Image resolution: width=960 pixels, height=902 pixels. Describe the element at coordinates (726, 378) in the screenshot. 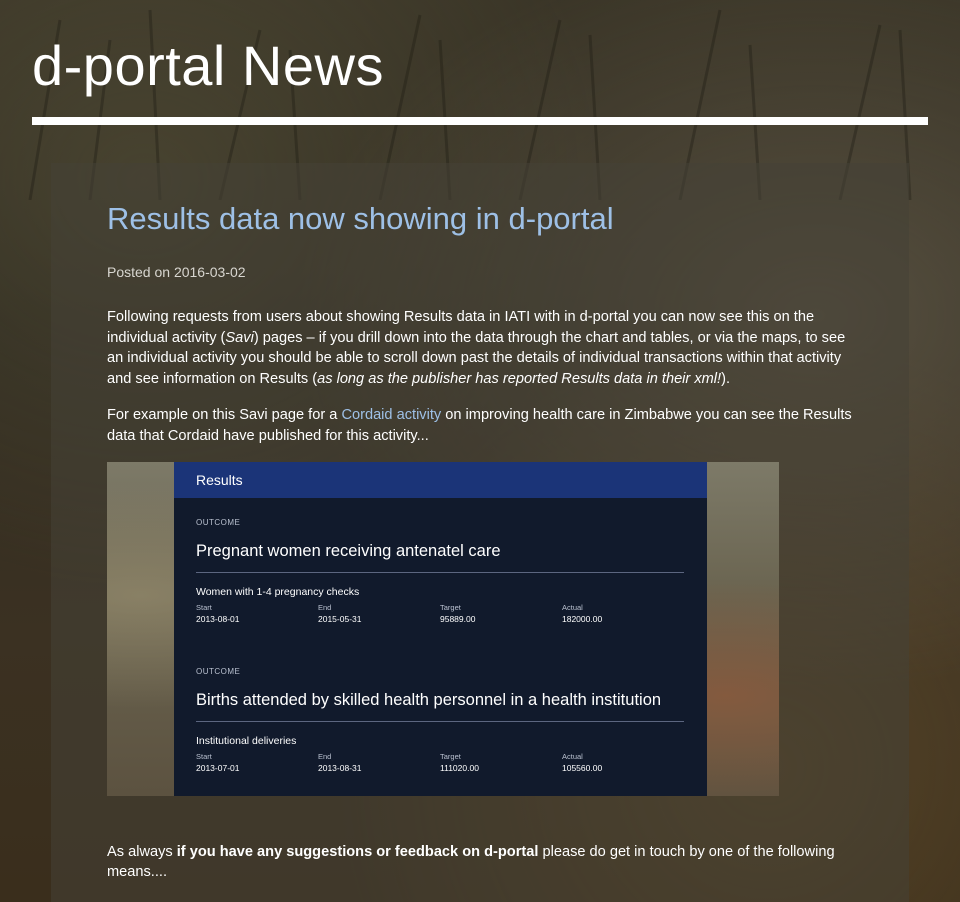

I see `intro-text-c: ).` at that location.